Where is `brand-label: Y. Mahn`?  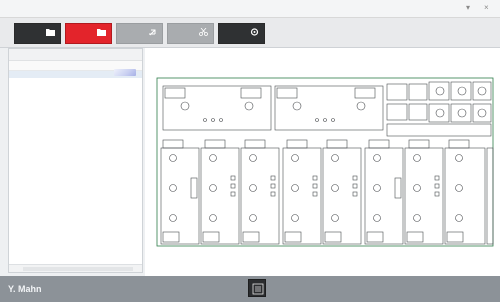 brand-label: Y. Mahn is located at coordinates (25, 289).